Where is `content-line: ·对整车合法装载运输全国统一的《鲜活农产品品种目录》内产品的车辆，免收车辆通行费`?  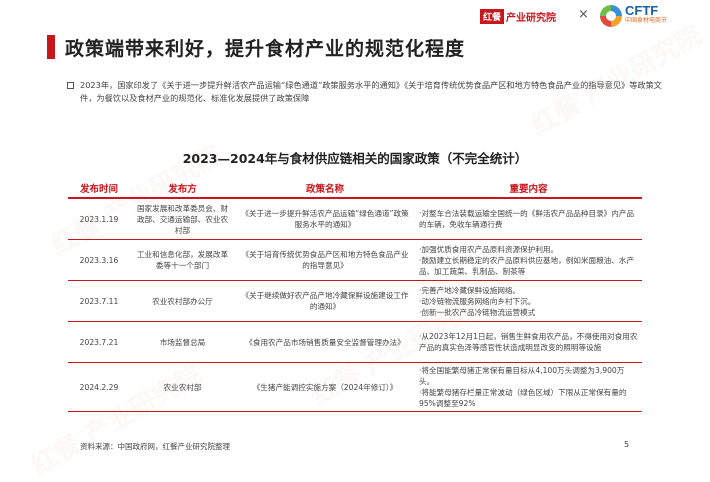
content-line: ·对整车合法装载运输全国统一的《鲜活农产品品种目录》内产品的车辆，免收车辆通行费 is located at coordinates (527, 219).